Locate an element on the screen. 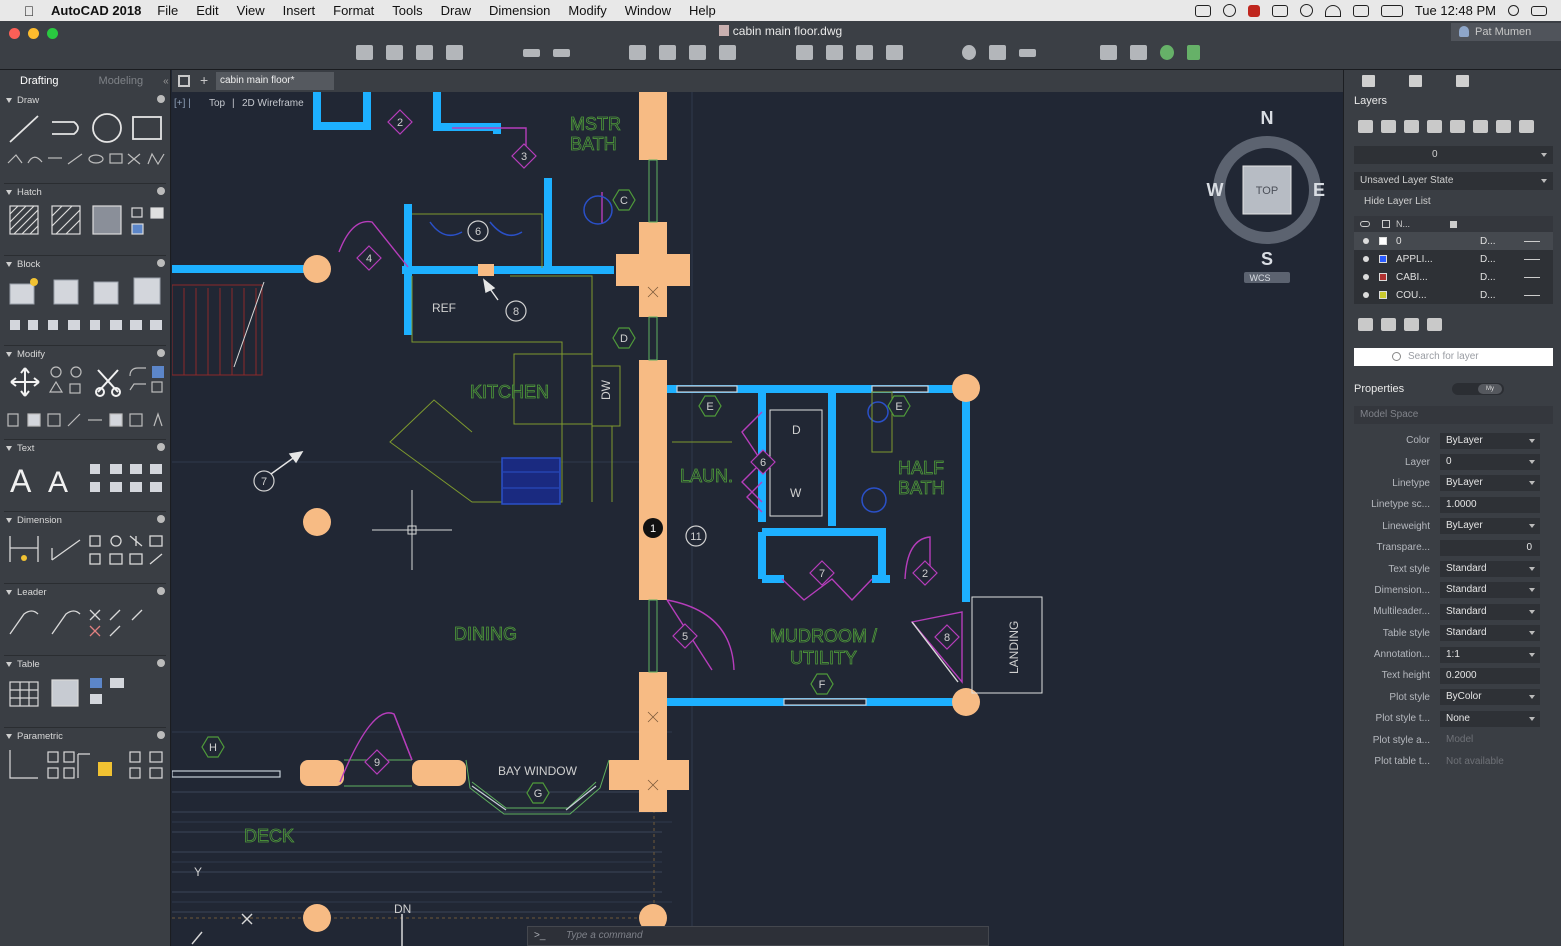 This screenshot has width=1561, height=946. prop-value: None is located at coordinates (1490, 718).